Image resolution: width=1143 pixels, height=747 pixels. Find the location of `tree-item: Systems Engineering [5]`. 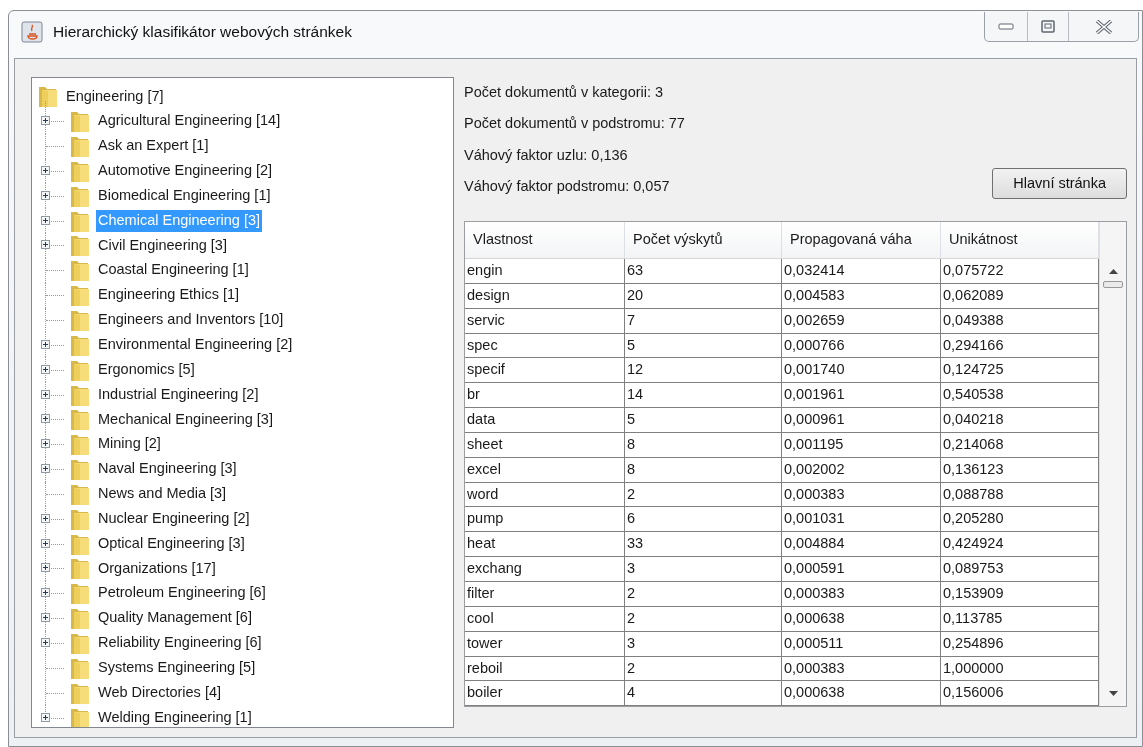

tree-item: Systems Engineering [5] is located at coordinates (177, 667).